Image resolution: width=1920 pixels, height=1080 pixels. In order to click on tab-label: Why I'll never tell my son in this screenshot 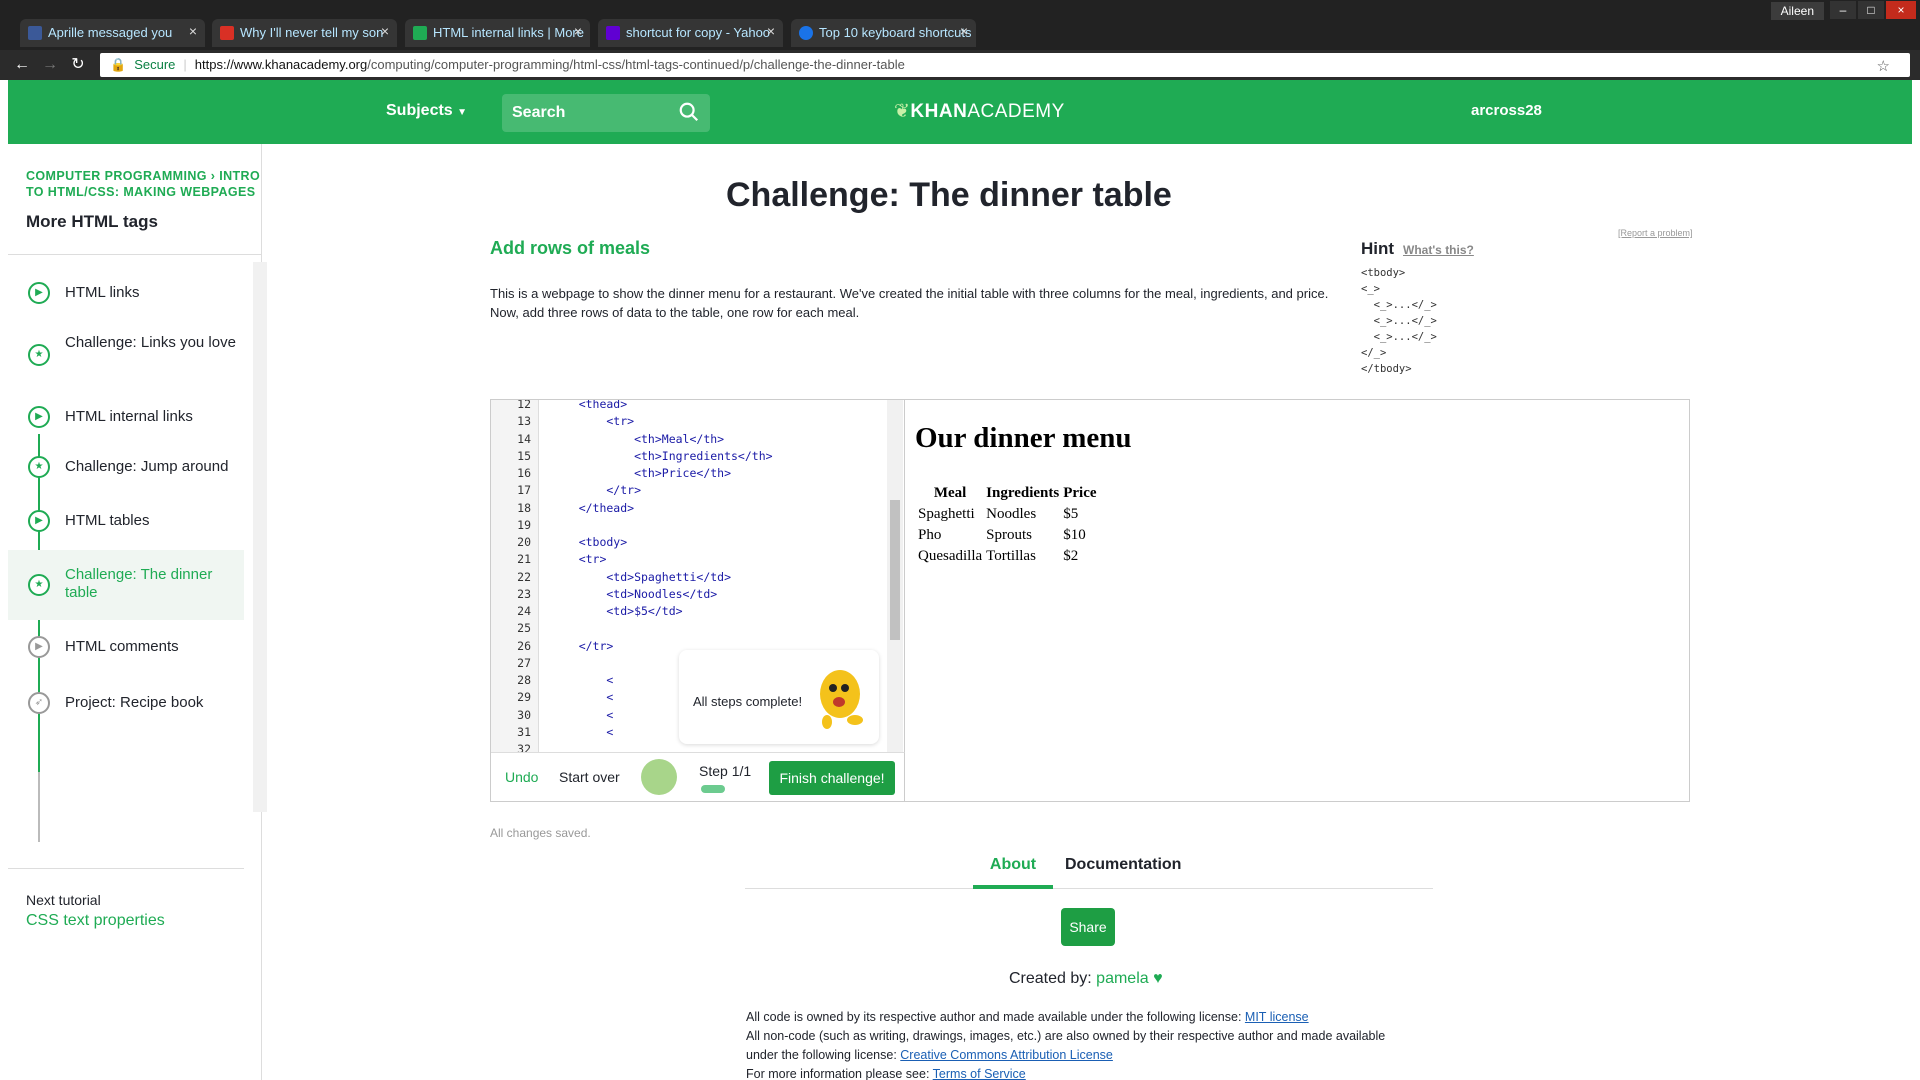, I will do `click(312, 32)`.